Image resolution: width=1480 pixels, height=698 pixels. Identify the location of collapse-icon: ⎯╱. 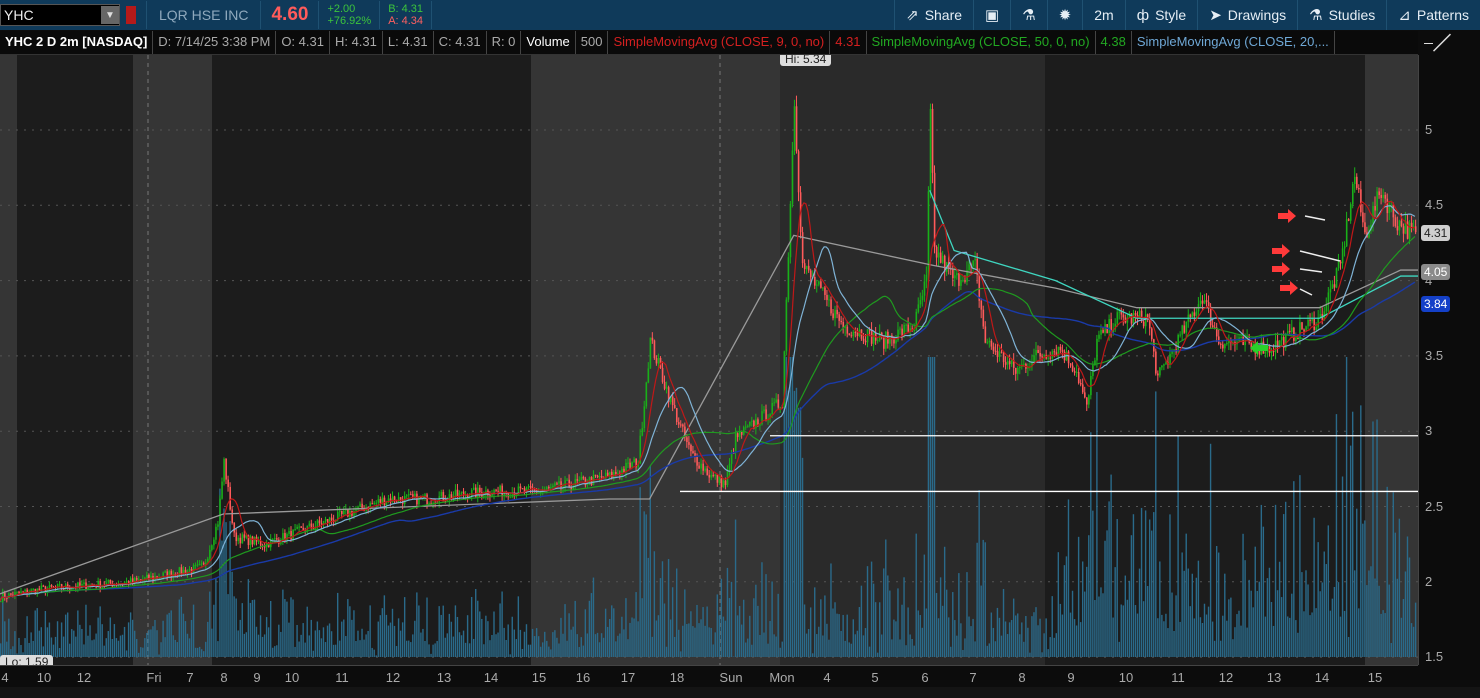
(1437, 42).